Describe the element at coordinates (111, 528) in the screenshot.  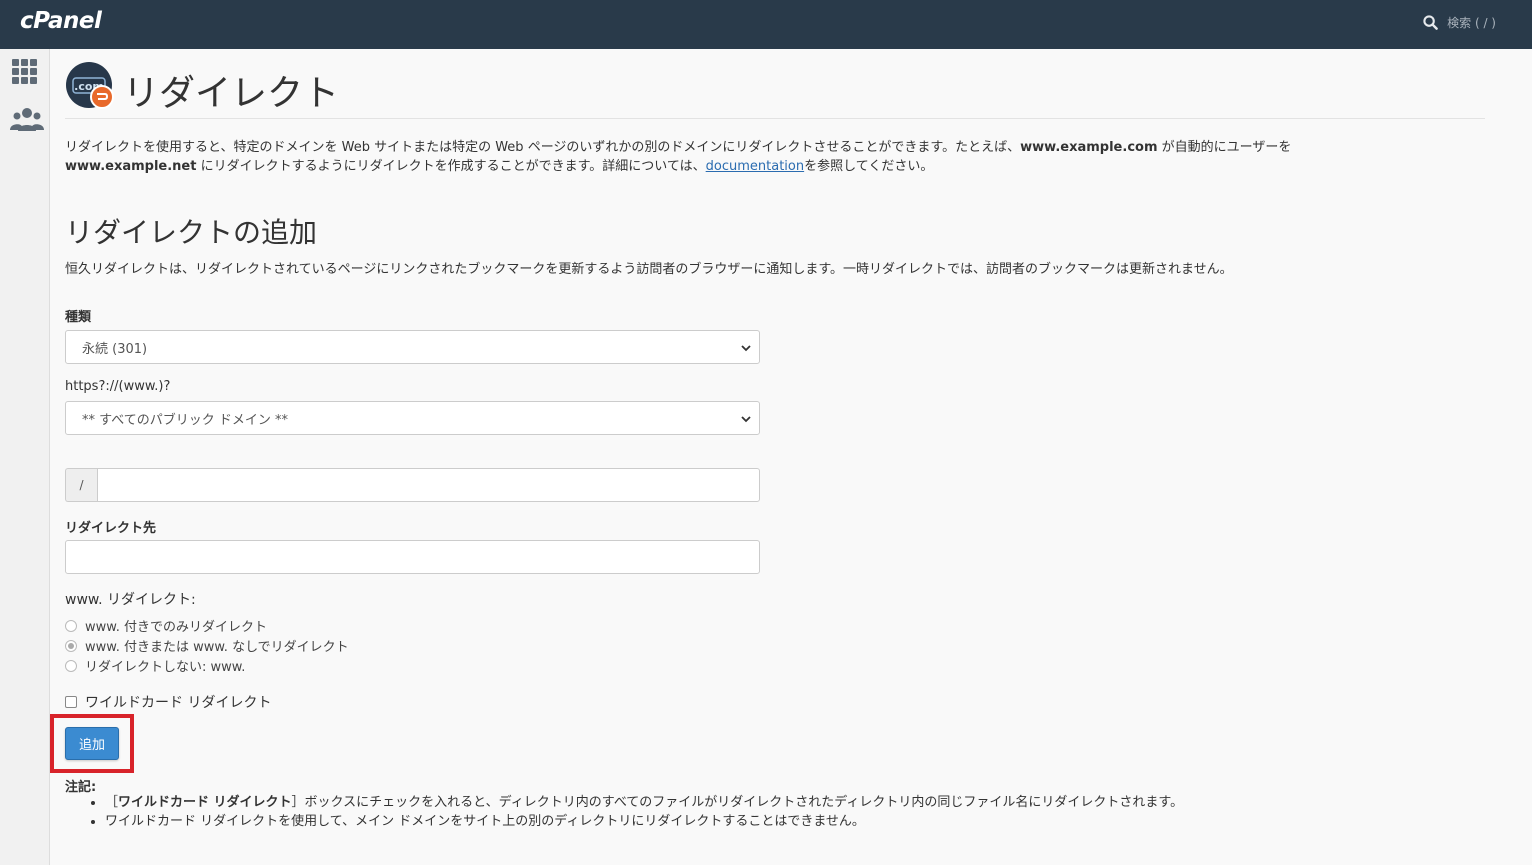
I see `redirect-to-label: リダイレクト先` at that location.